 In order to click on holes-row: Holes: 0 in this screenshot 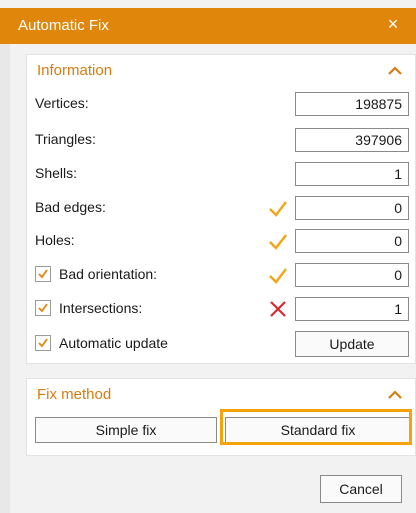, I will do `click(221, 241)`.